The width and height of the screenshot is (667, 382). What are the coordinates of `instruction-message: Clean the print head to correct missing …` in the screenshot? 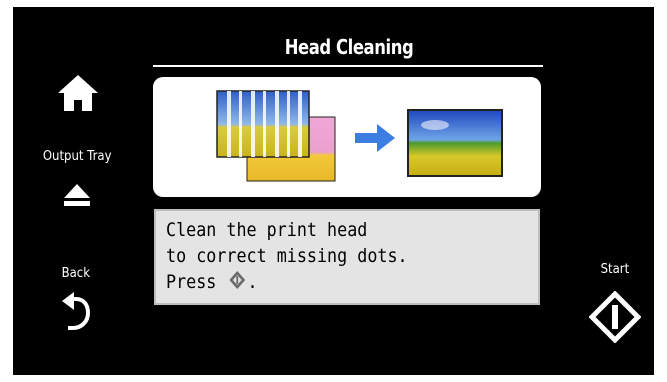 It's located at (347, 257).